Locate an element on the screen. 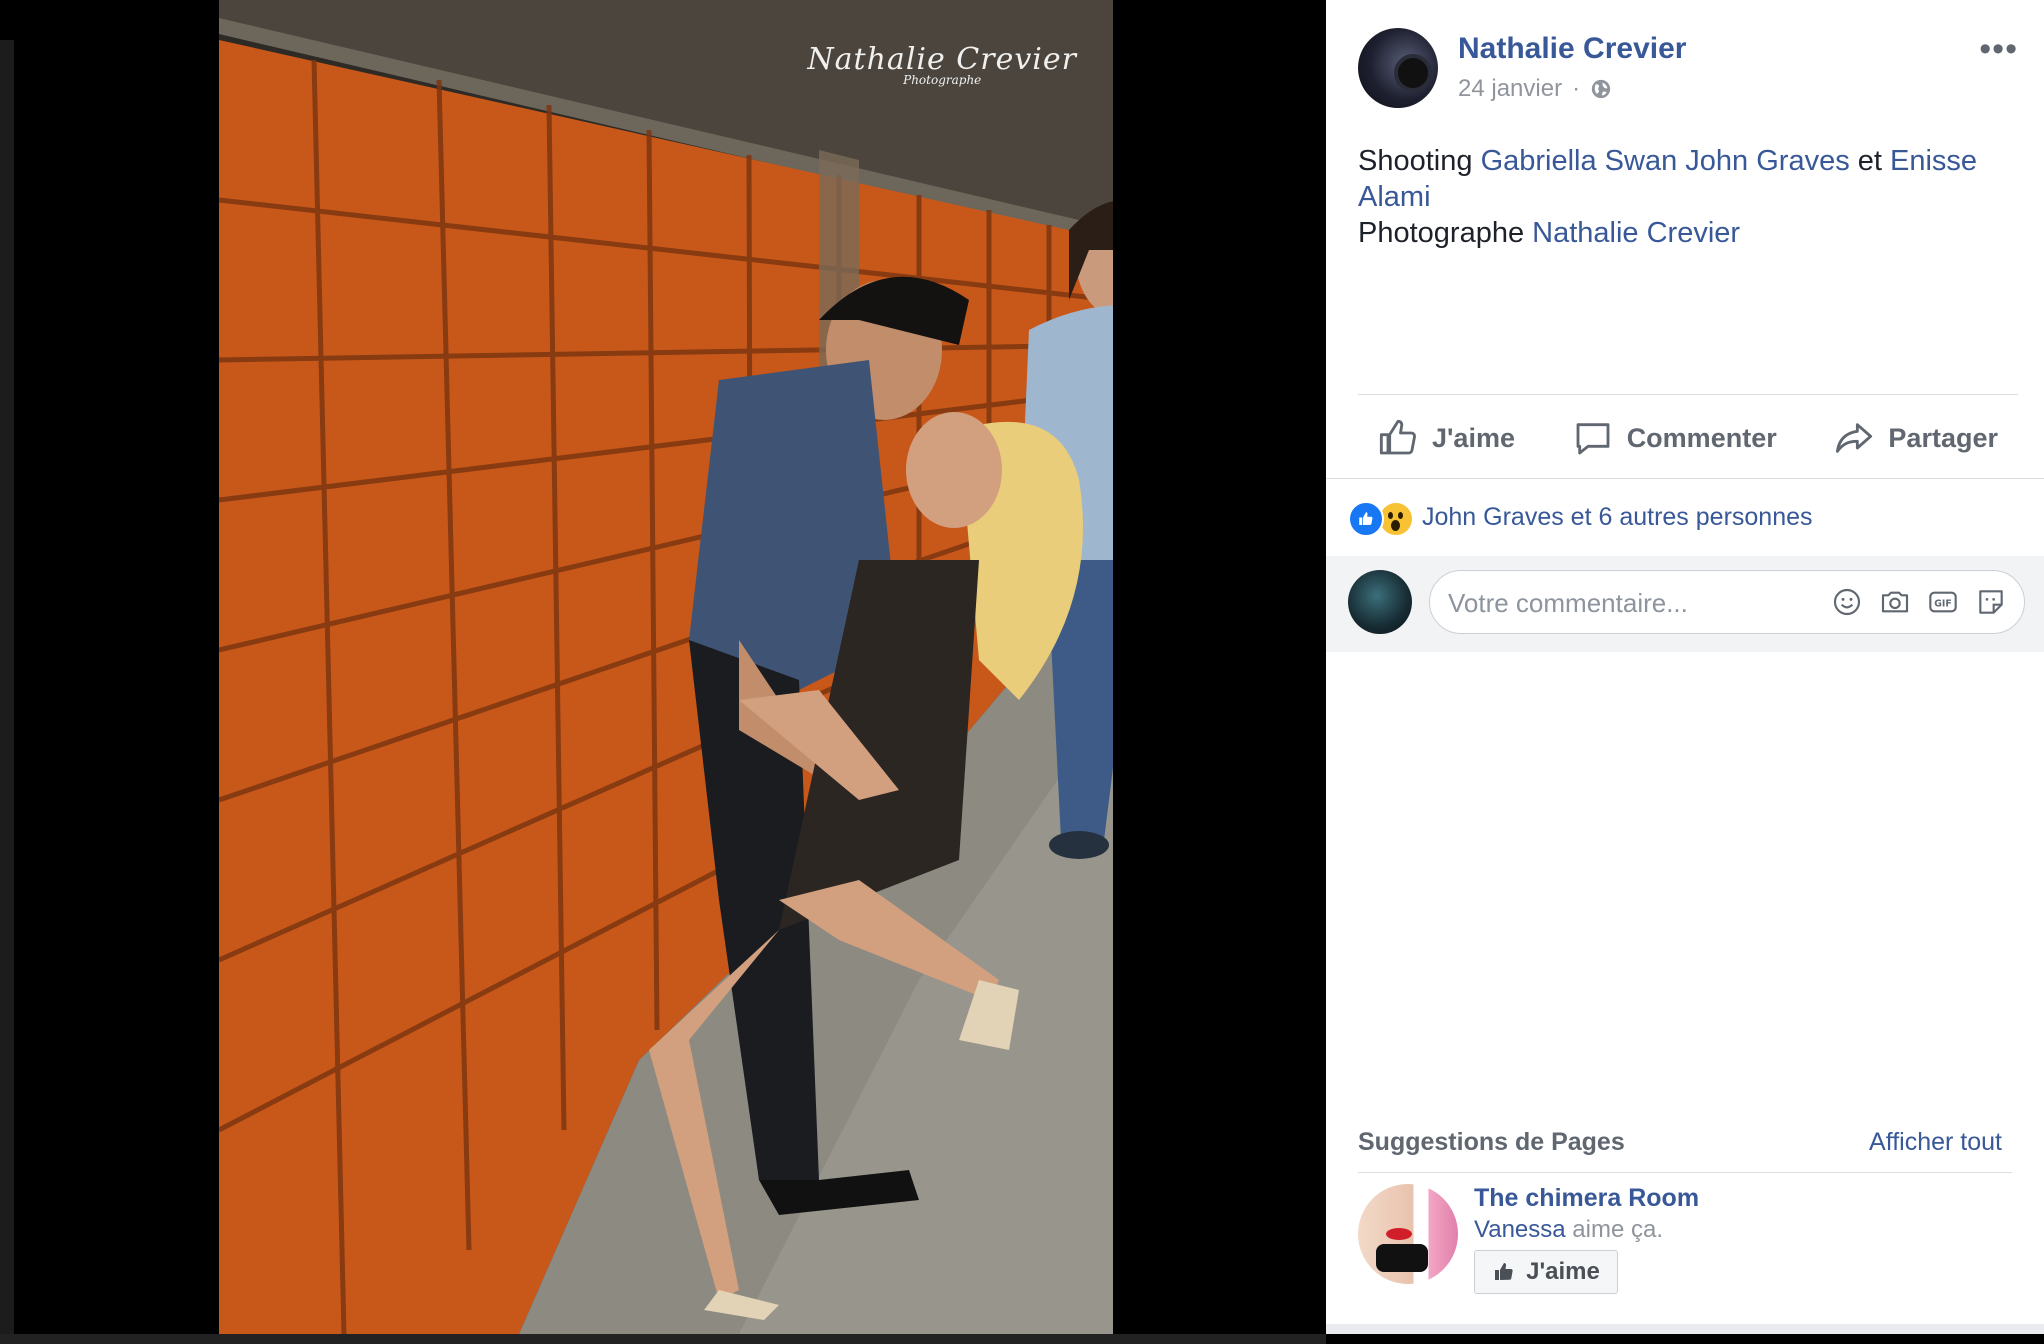  photo-watermark: Nathalie Crevier Photographe is located at coordinates (942, 64).